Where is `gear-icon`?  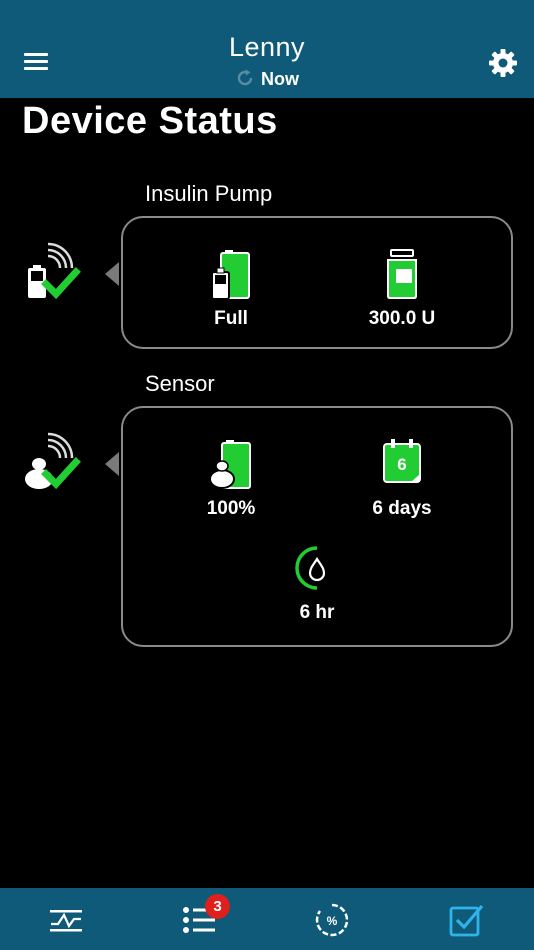
gear-icon is located at coordinates (503, 63).